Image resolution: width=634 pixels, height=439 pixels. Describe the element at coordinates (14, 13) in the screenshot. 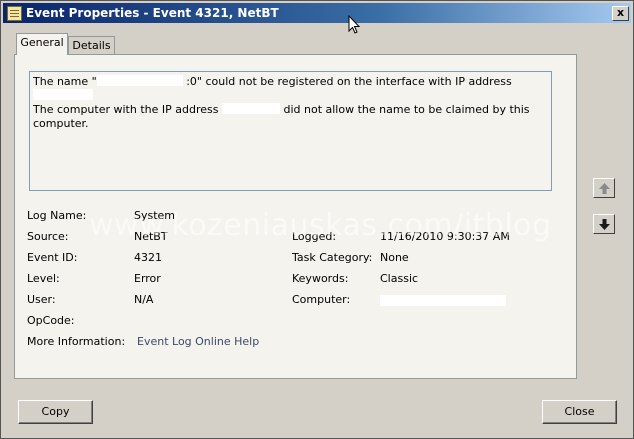

I see `event-properties-icon` at that location.